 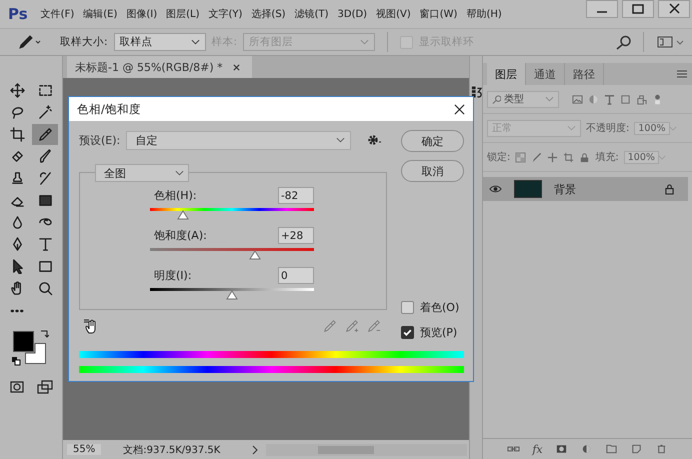 I want to click on colorize-label: 着色(O), so click(x=440, y=307).